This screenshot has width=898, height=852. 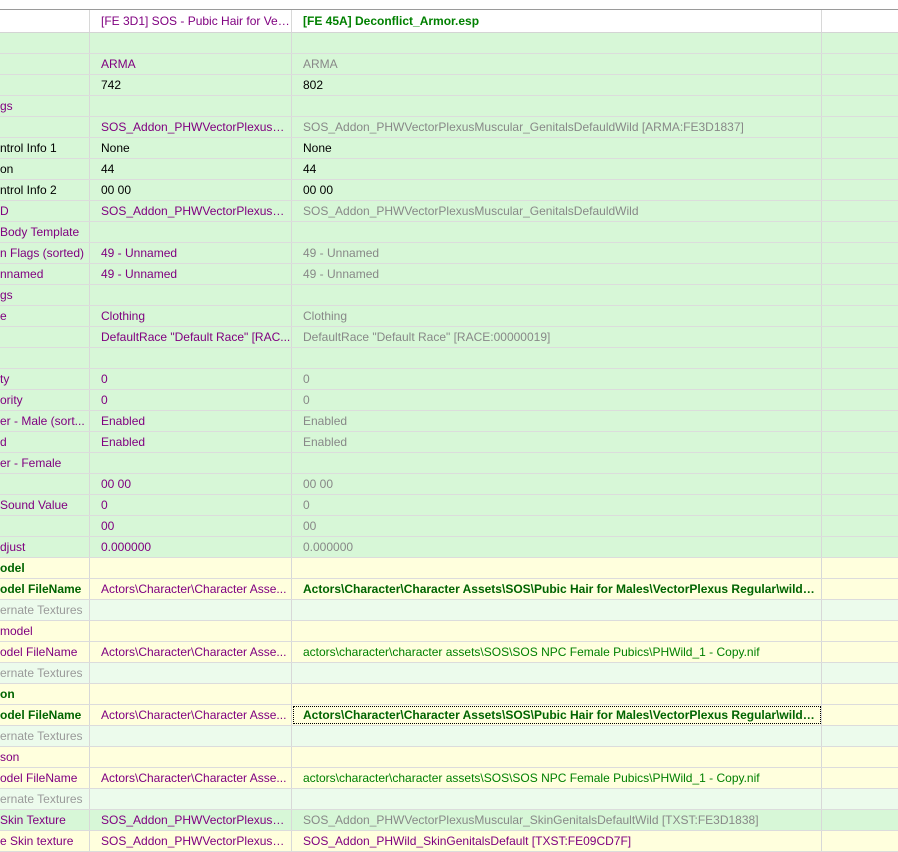 What do you see at coordinates (449, 169) in the screenshot?
I see `record-row: on 44 44` at bounding box center [449, 169].